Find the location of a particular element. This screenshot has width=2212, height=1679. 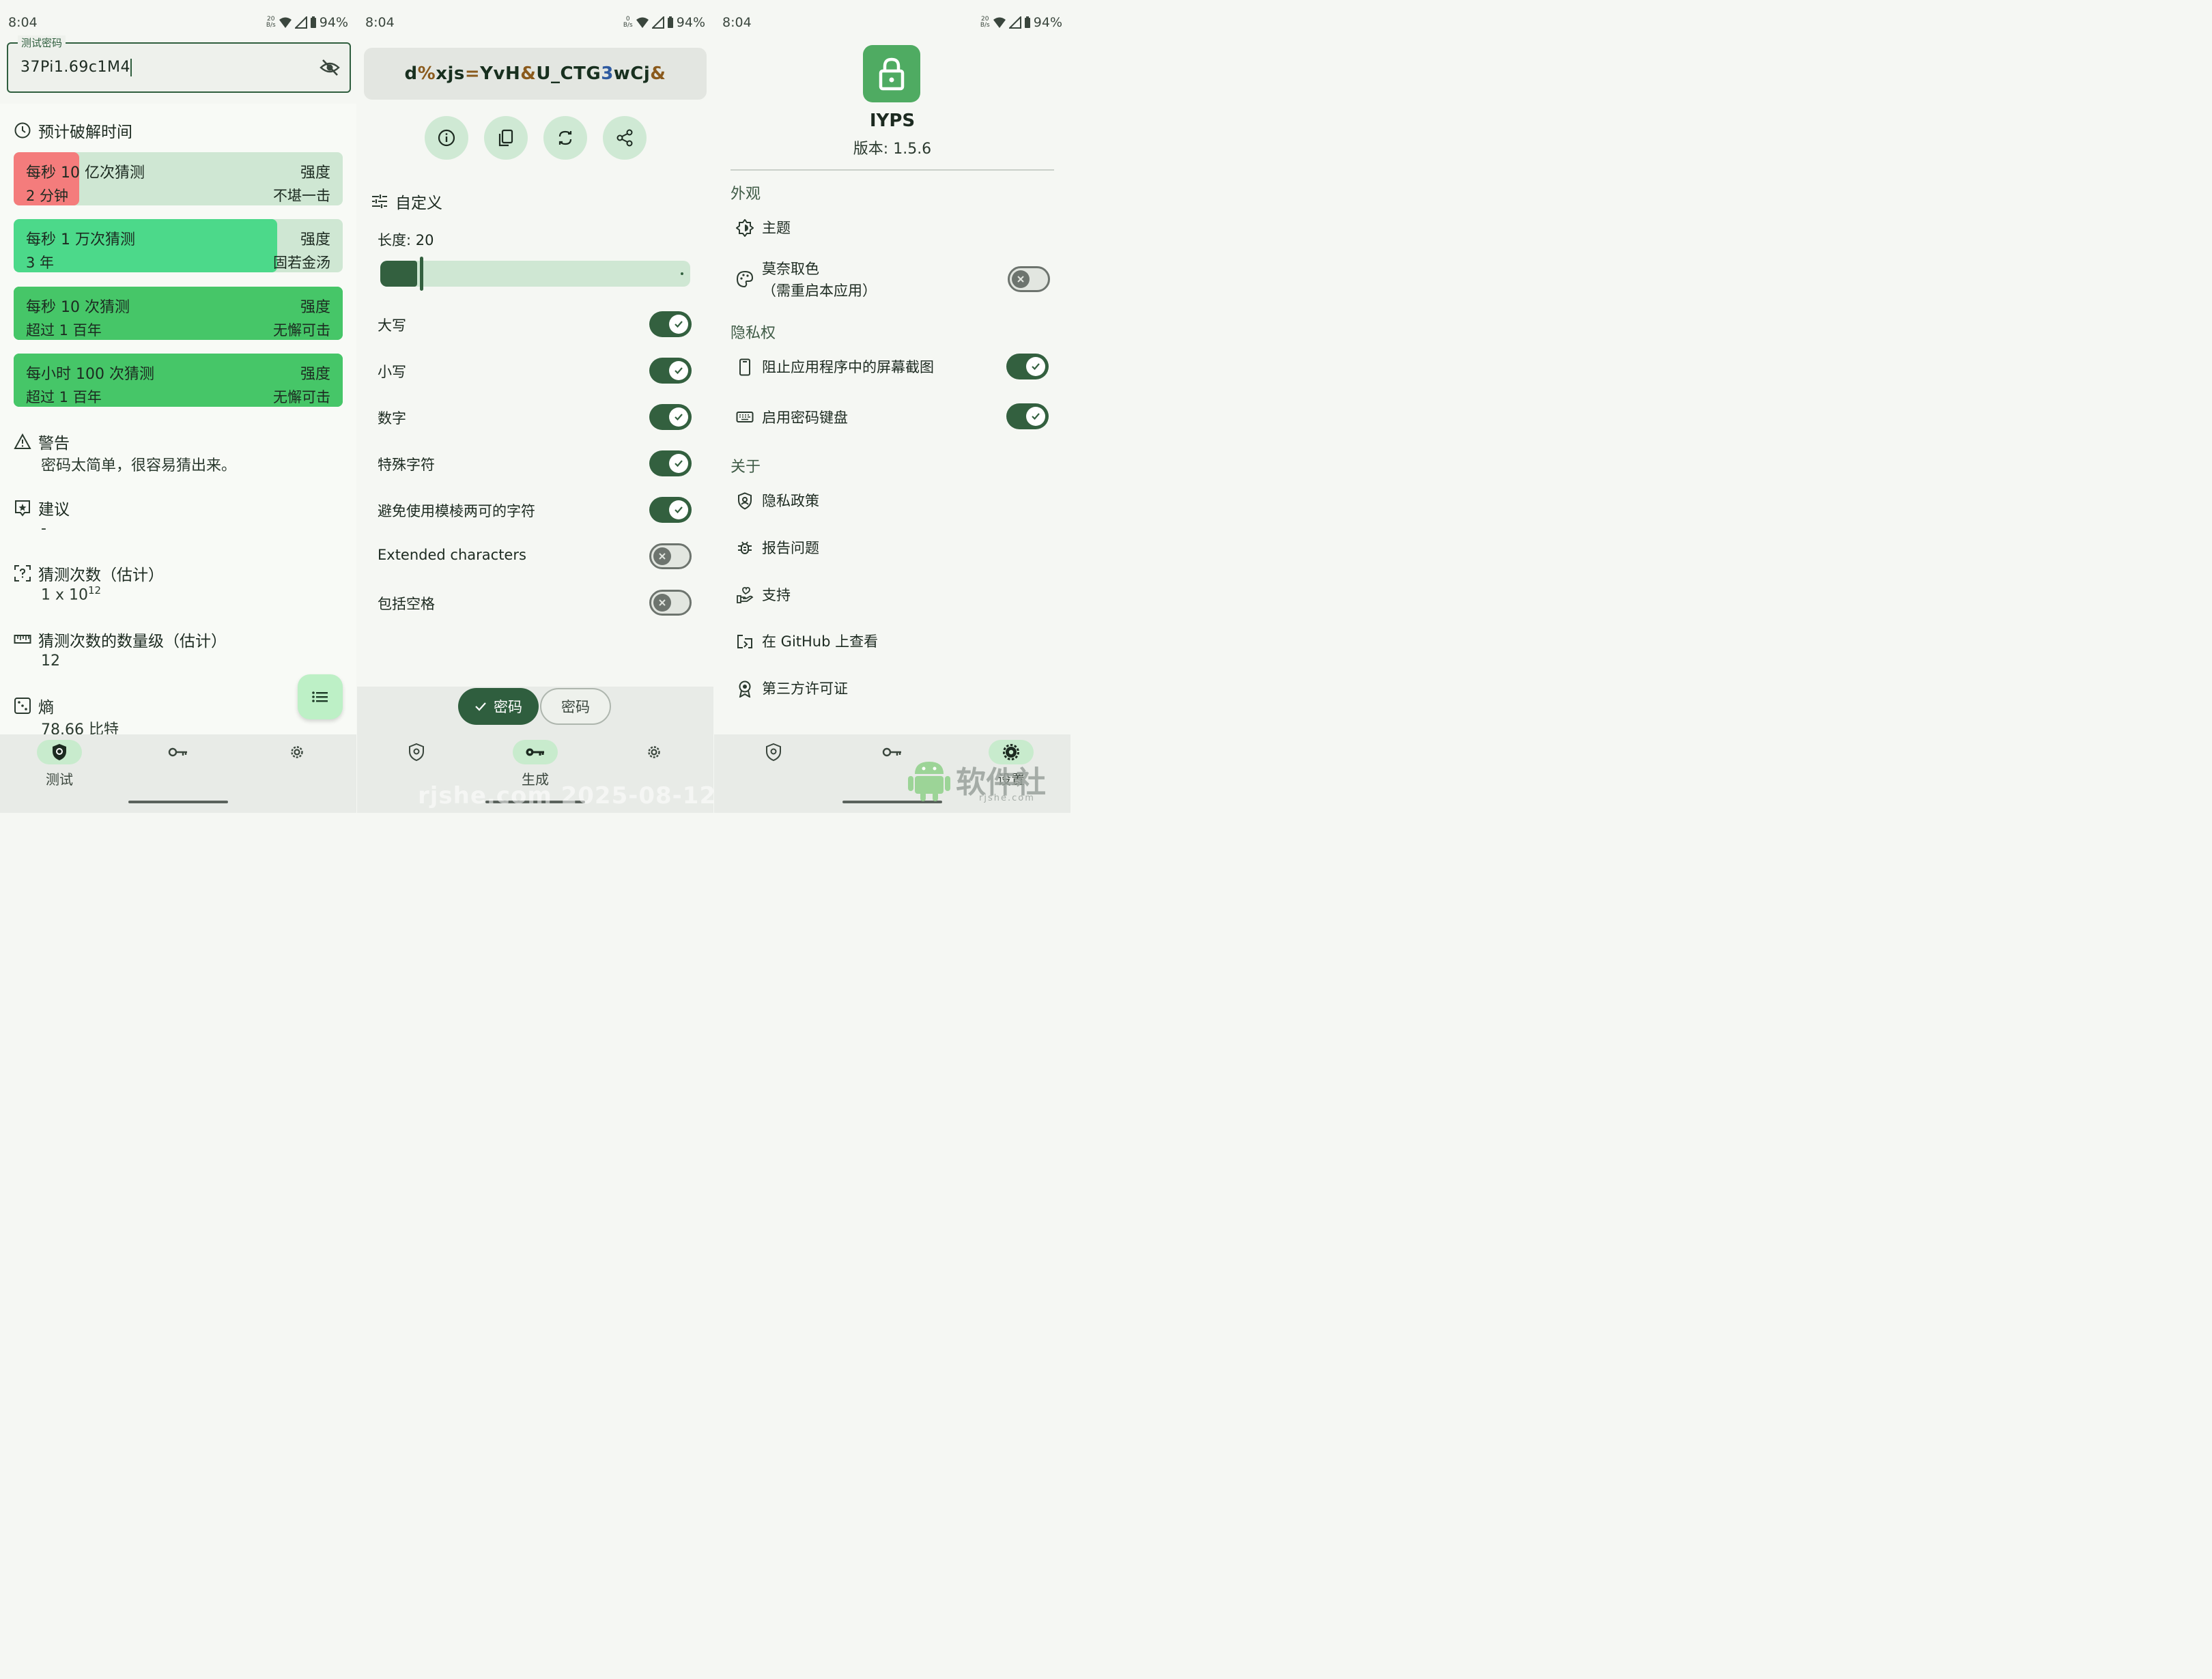

network-speed: 0 B/s is located at coordinates (628, 22).